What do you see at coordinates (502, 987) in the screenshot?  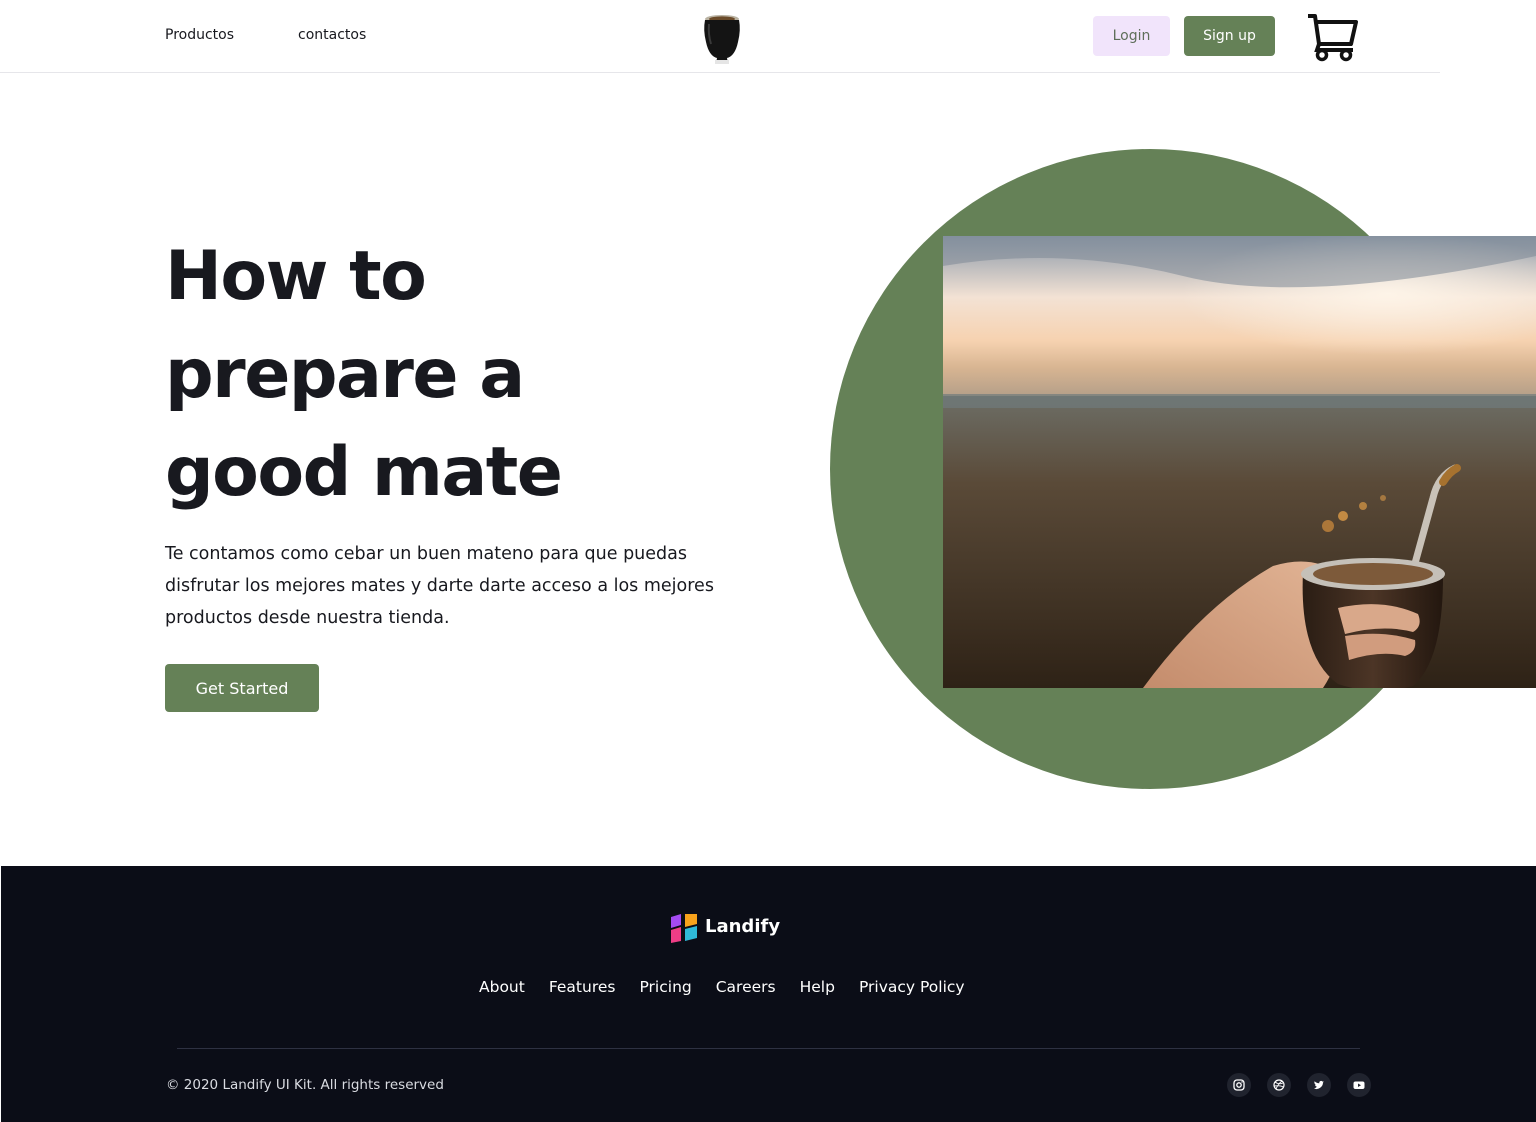 I see `footer-link-about: About` at bounding box center [502, 987].